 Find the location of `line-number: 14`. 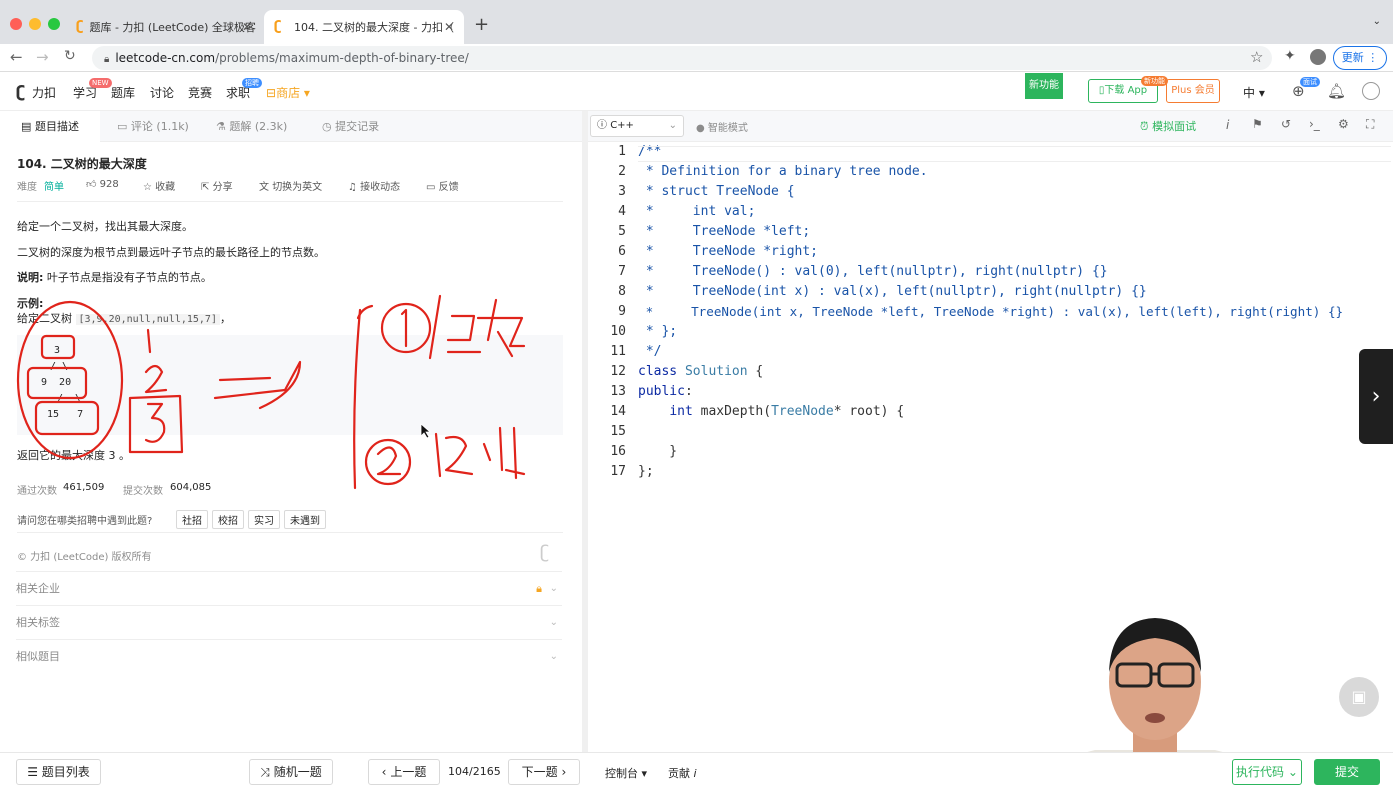

line-number: 14 is located at coordinates (618, 411).